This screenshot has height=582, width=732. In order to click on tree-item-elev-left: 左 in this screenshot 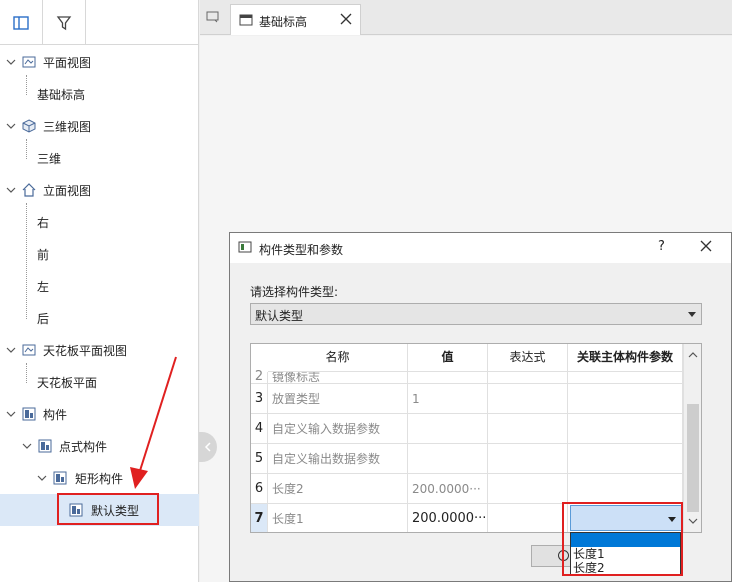, I will do `click(99, 286)`.